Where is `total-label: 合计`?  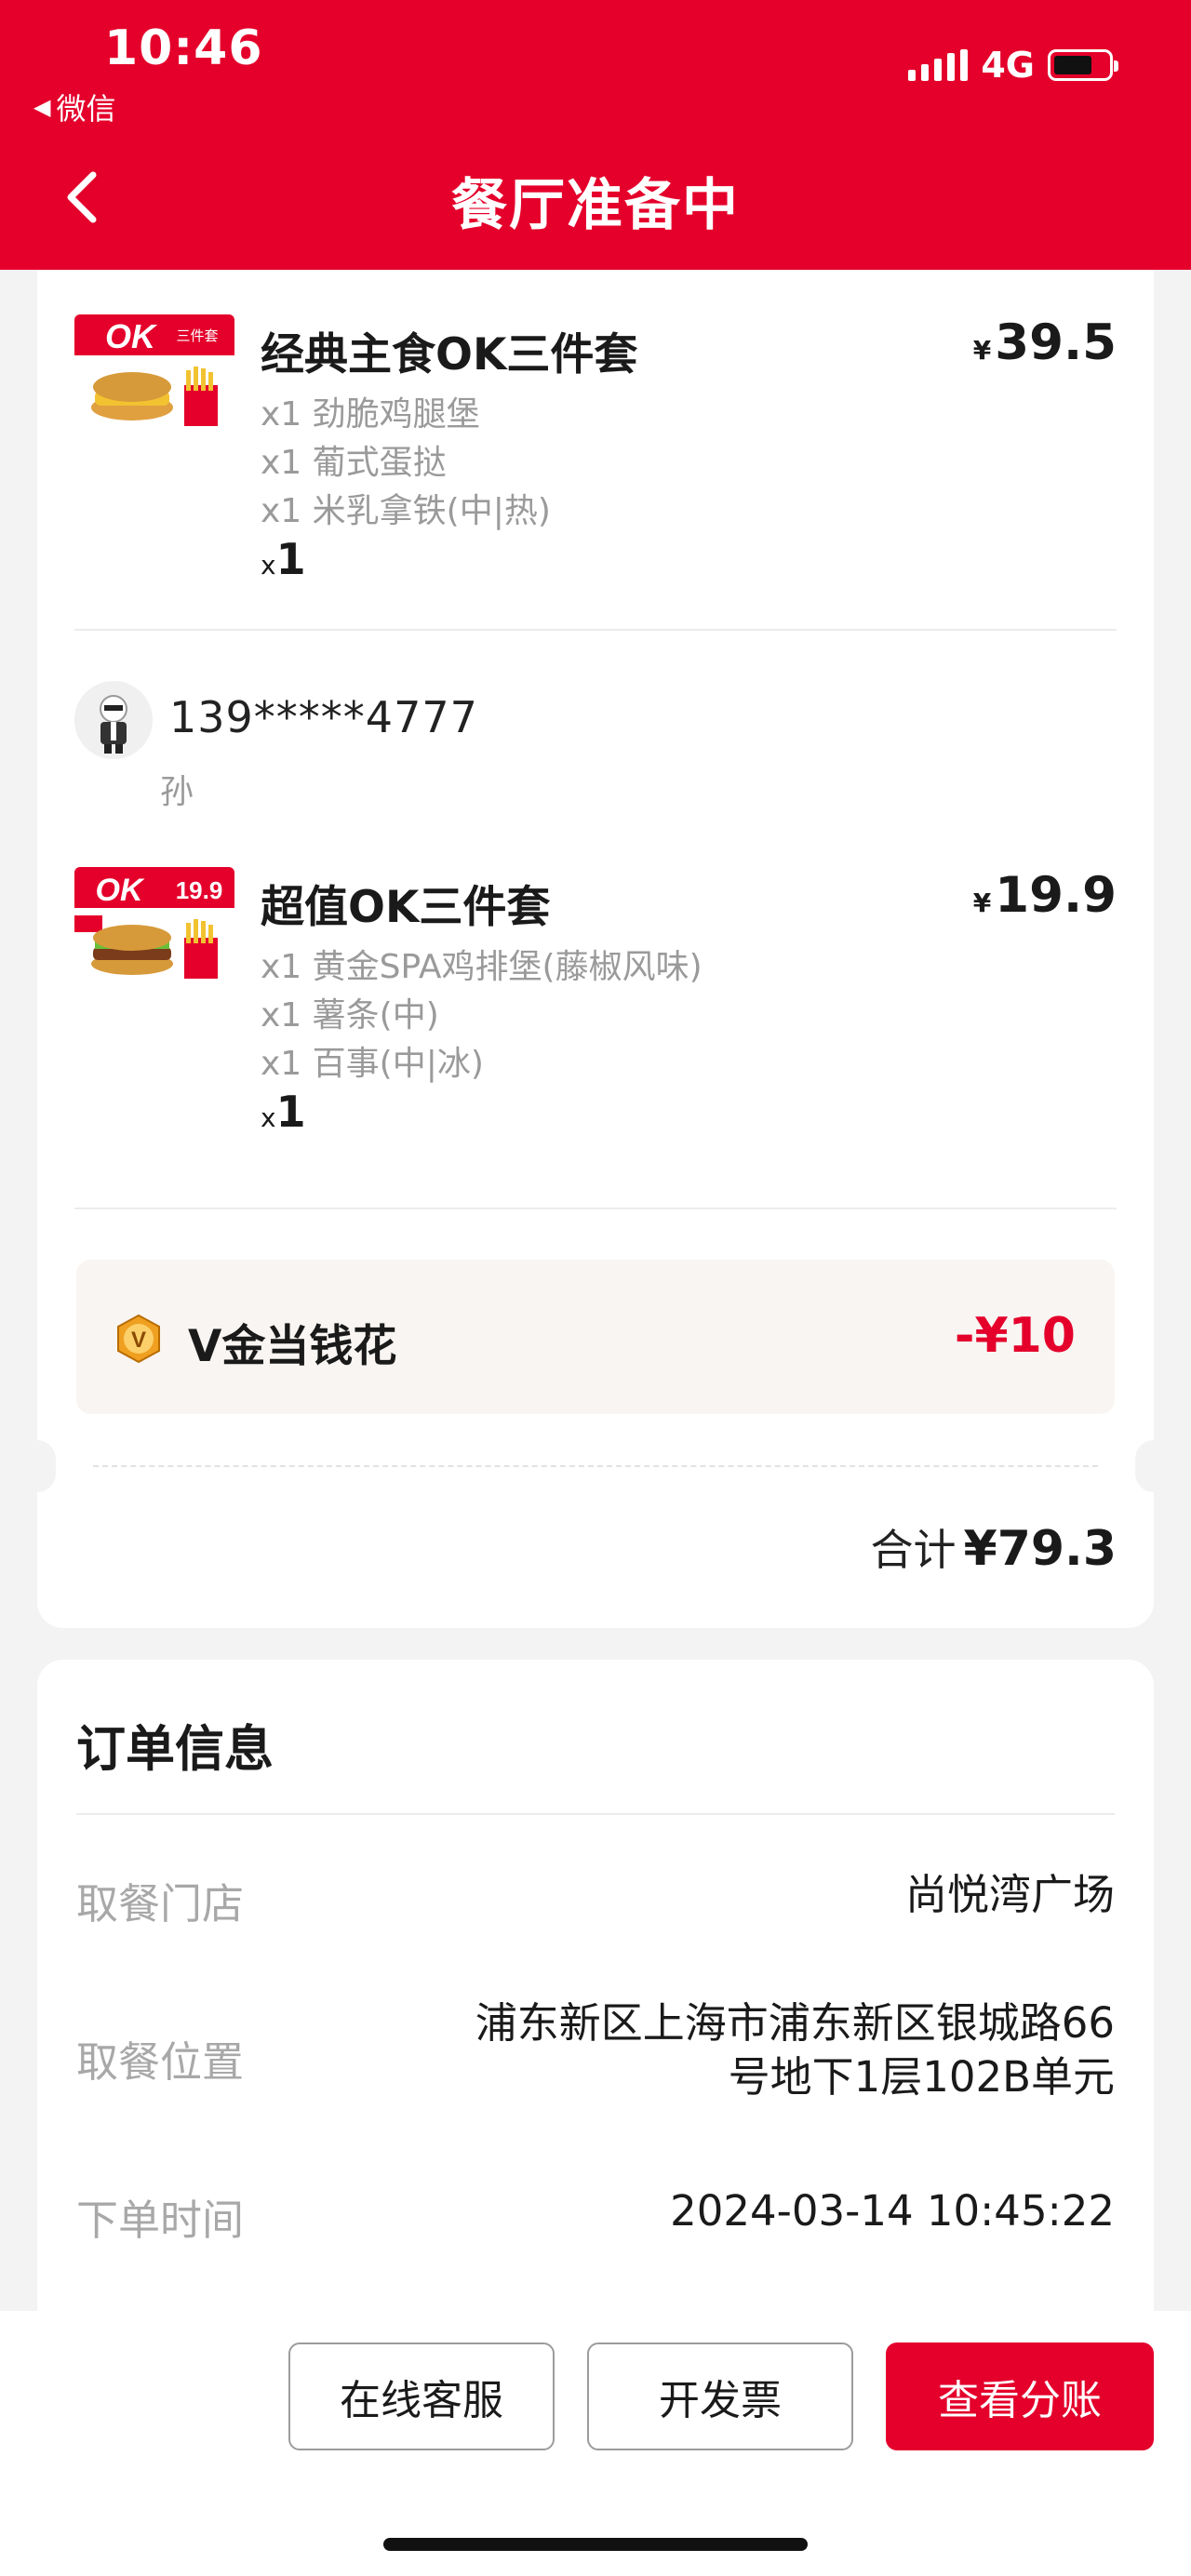
total-label: 合计 is located at coordinates (913, 1550).